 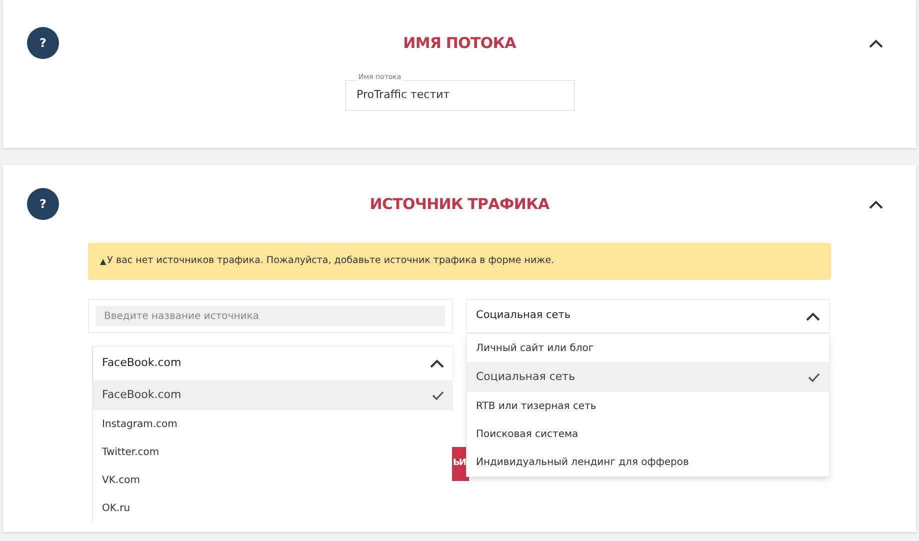 What do you see at coordinates (648, 462) in the screenshot?
I see `dropdown-option: Индивидуальный лендинг для офферов` at bounding box center [648, 462].